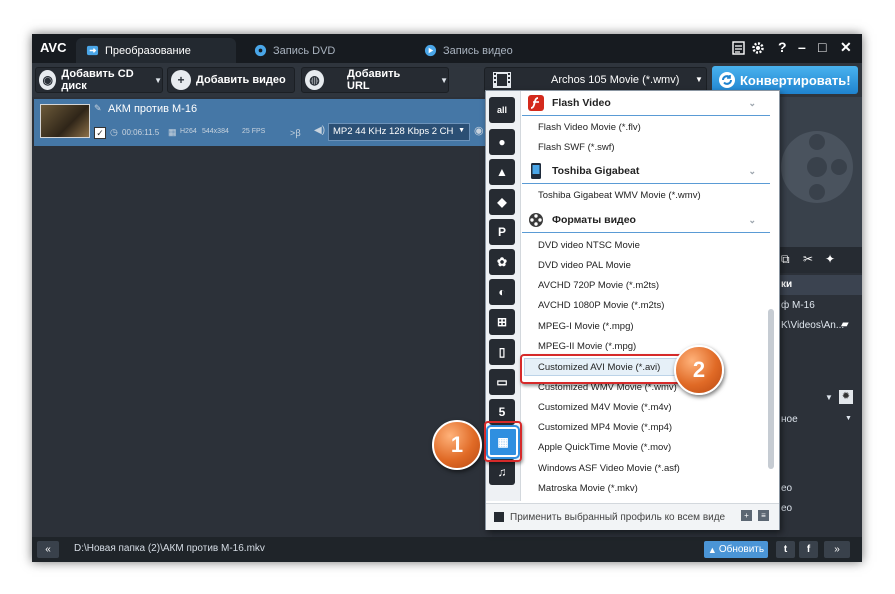  I want to click on huawei-icon: ✿, so click(502, 262).